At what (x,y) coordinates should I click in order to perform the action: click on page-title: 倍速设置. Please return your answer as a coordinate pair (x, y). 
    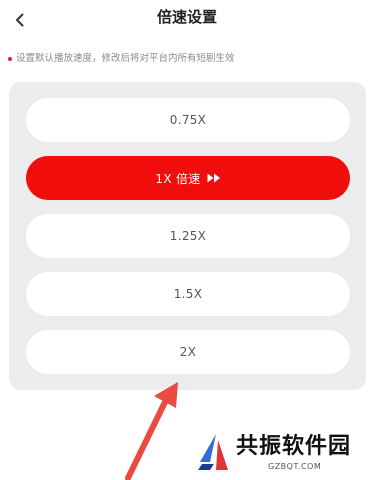
    Looking at the image, I should click on (186, 17).